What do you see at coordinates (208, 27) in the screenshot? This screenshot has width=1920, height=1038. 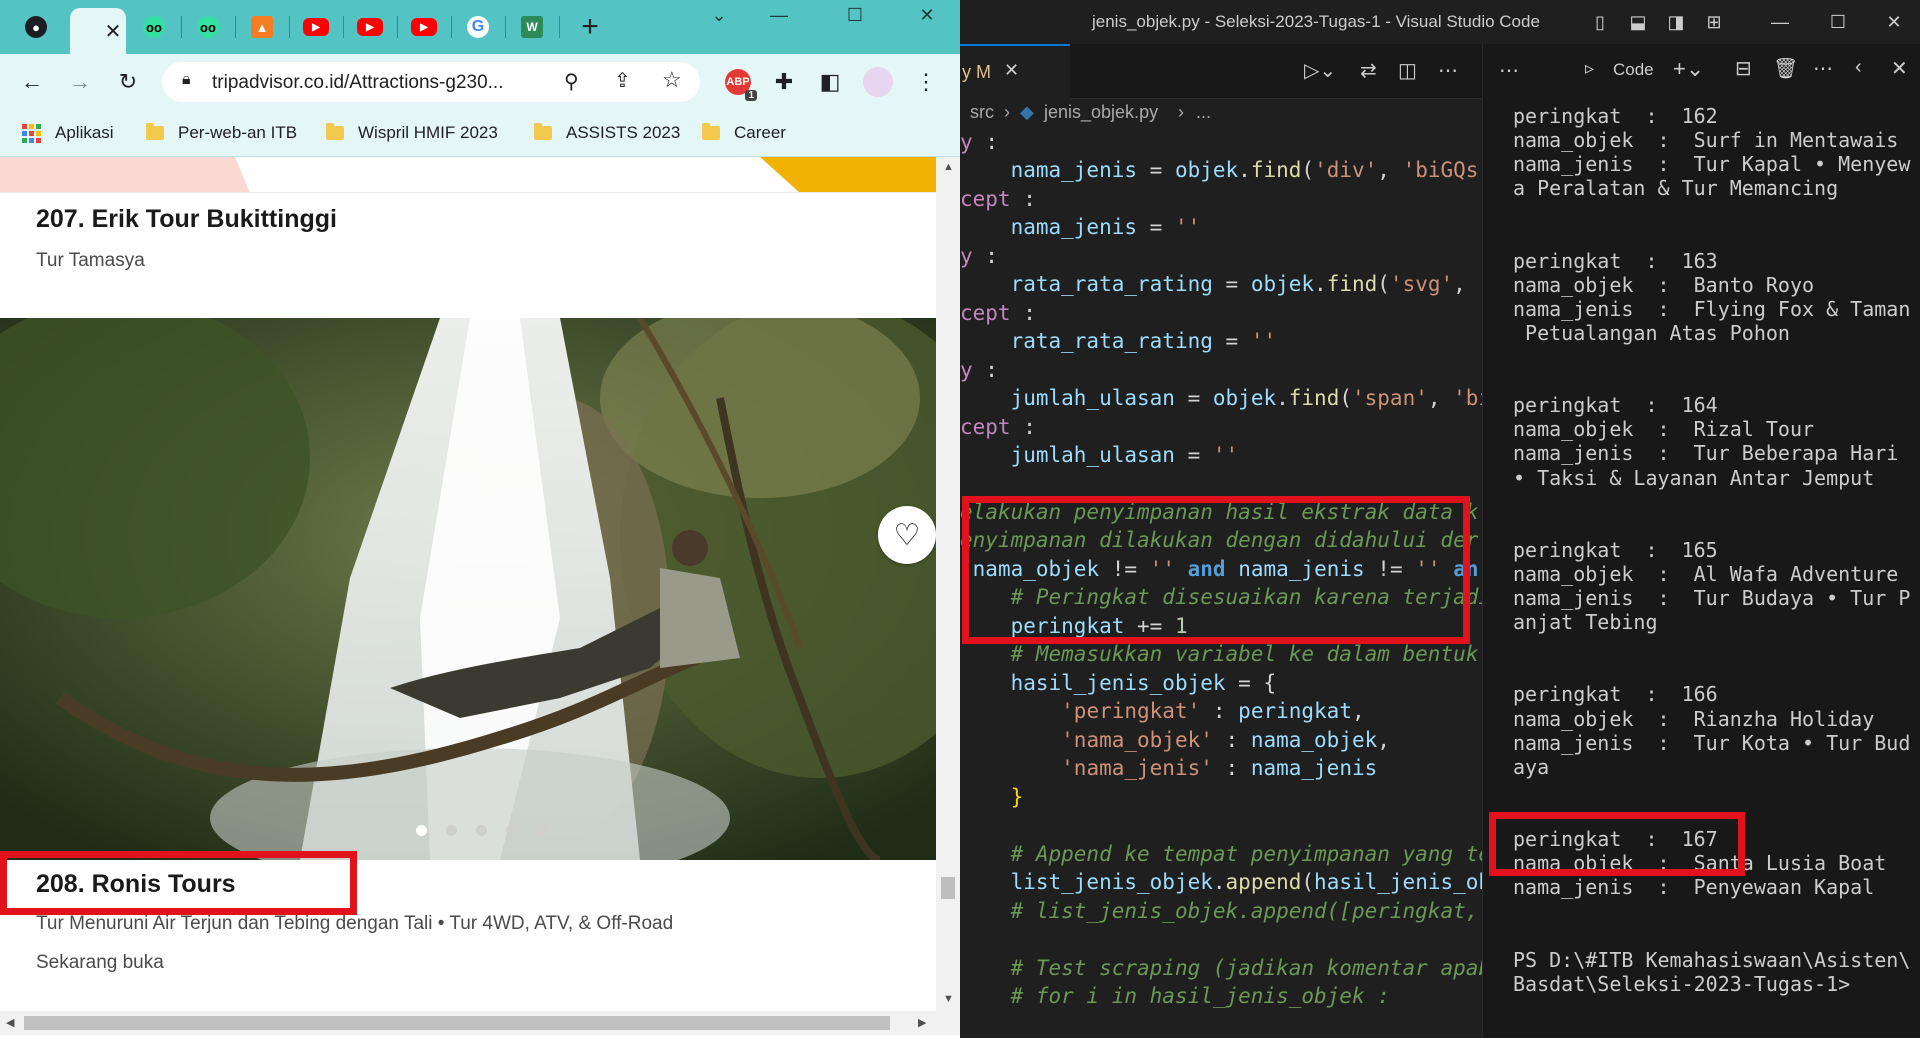 I see `tab-tripadvisor-3: oo` at bounding box center [208, 27].